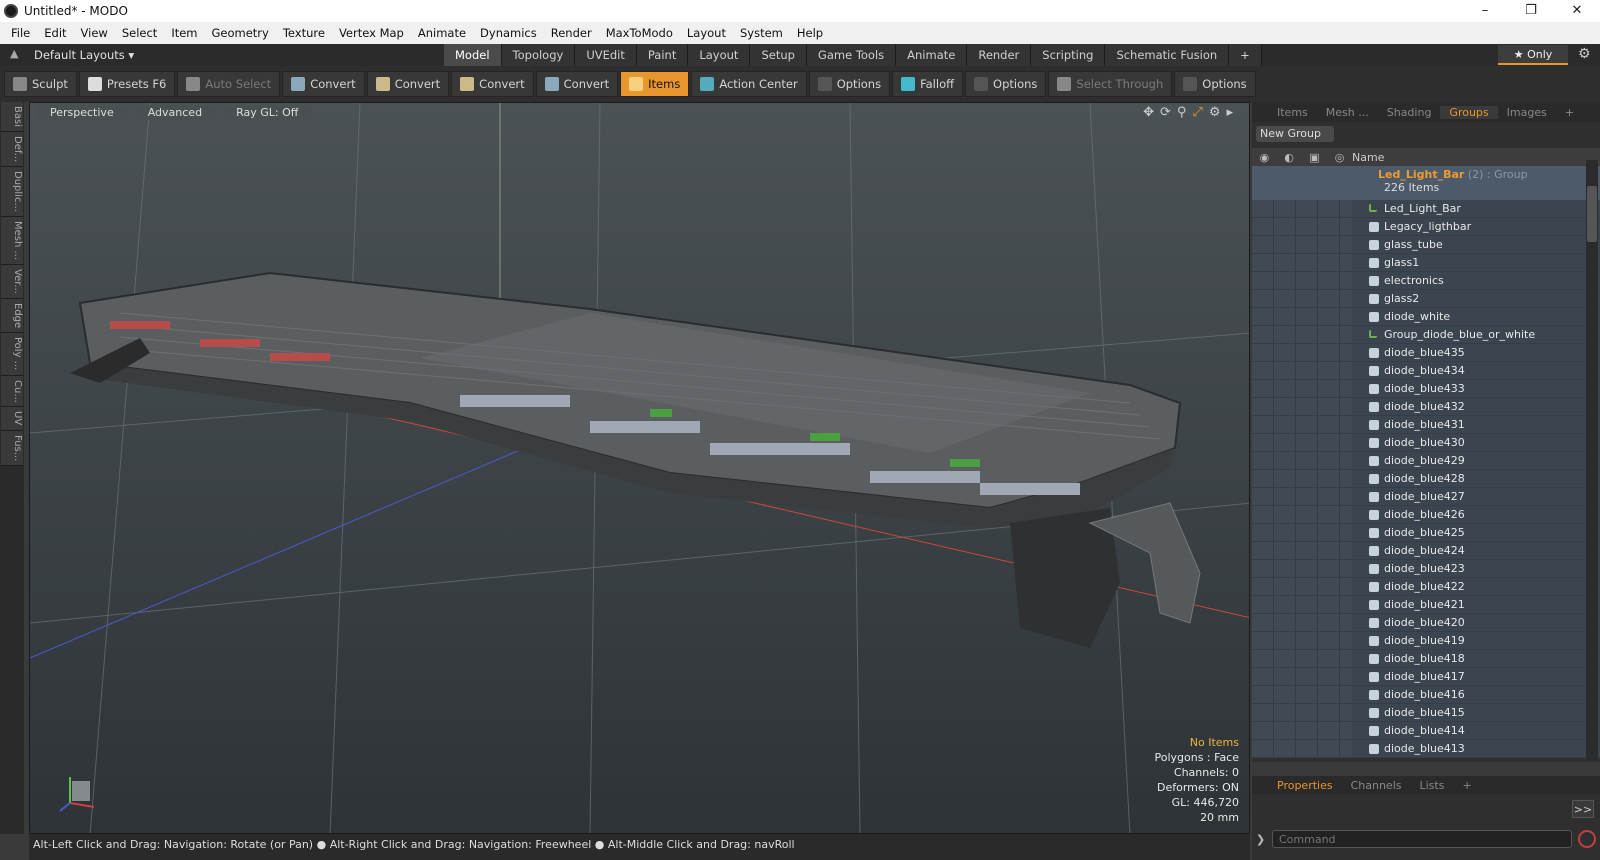  I want to click on zoom-icon: ⚲, so click(1182, 112).